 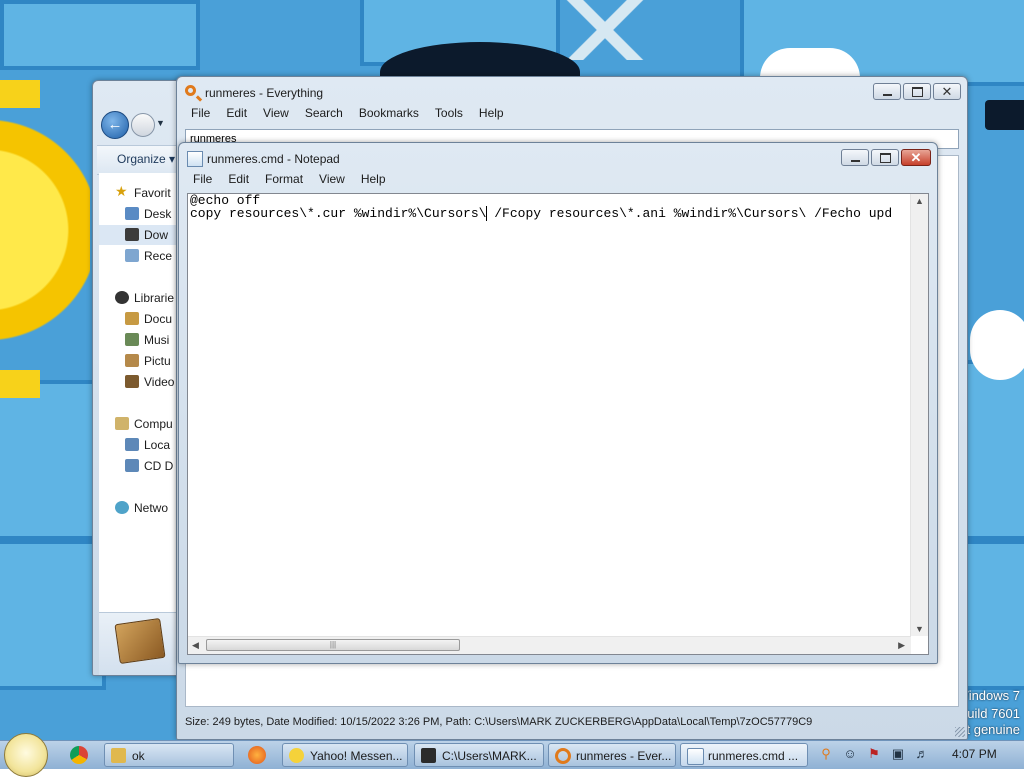 What do you see at coordinates (154, 298) in the screenshot?
I see `nav-item-label: Librarie` at bounding box center [154, 298].